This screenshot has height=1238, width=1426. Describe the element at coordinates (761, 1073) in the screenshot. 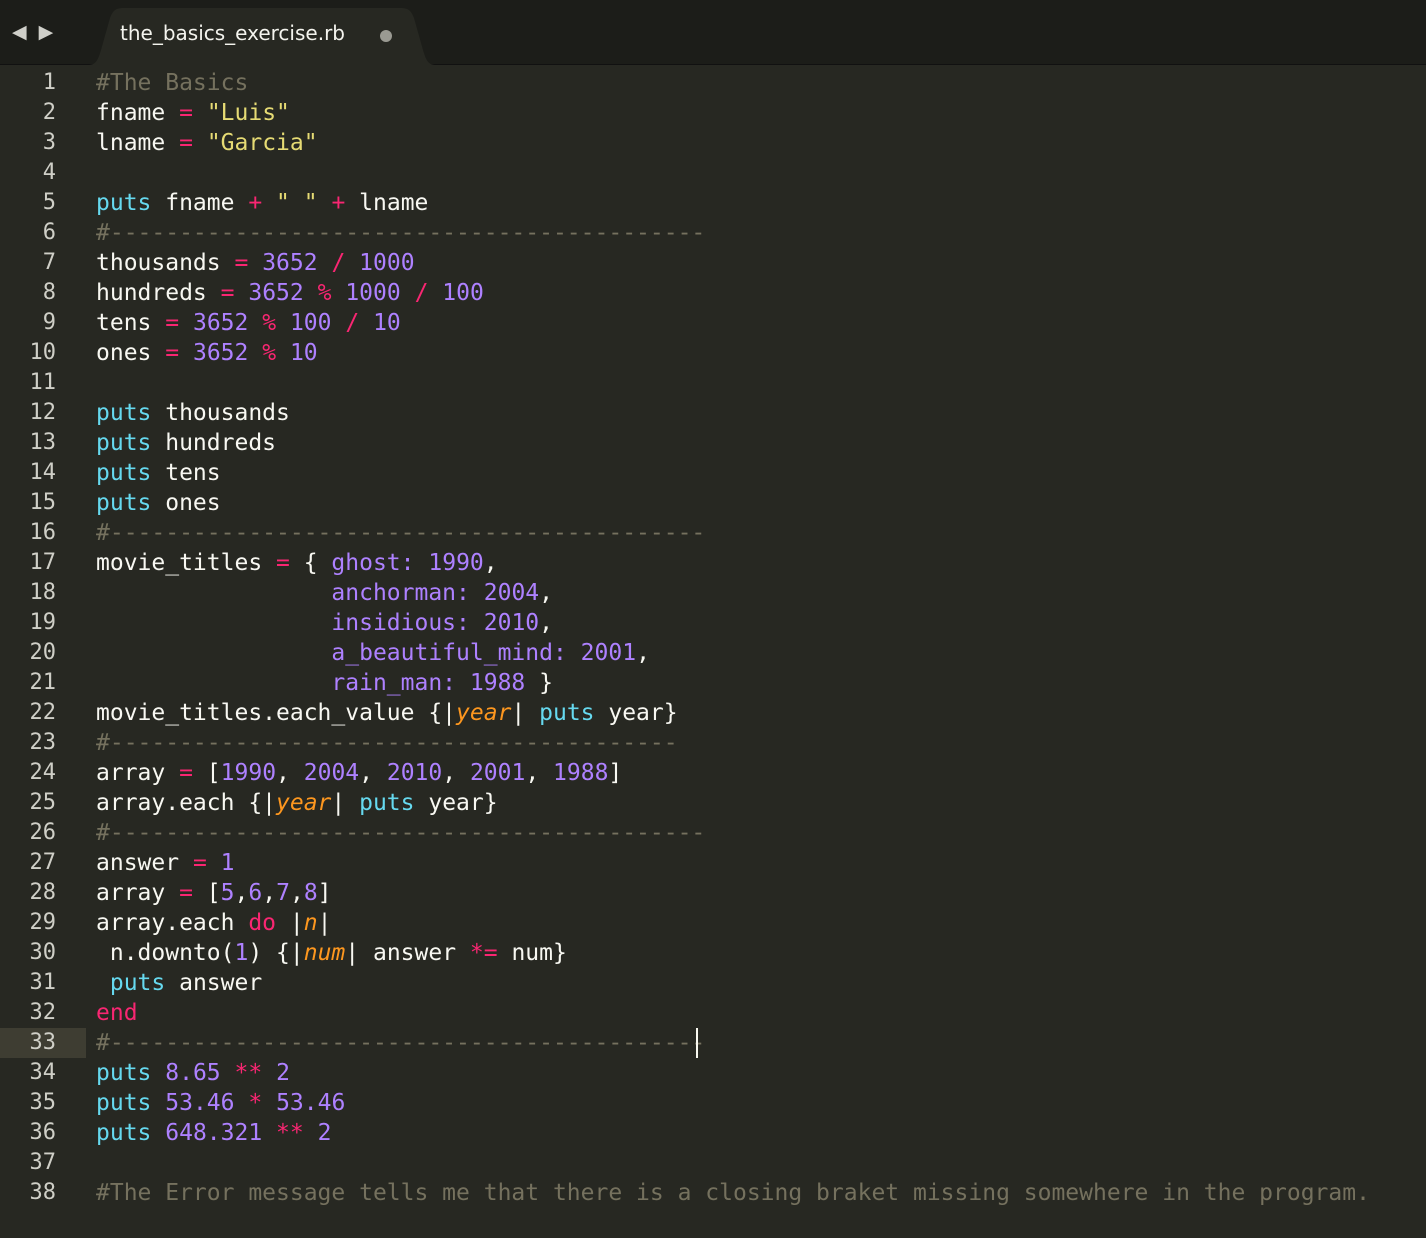

I see `code-line: puts 8.65 ** 2` at that location.